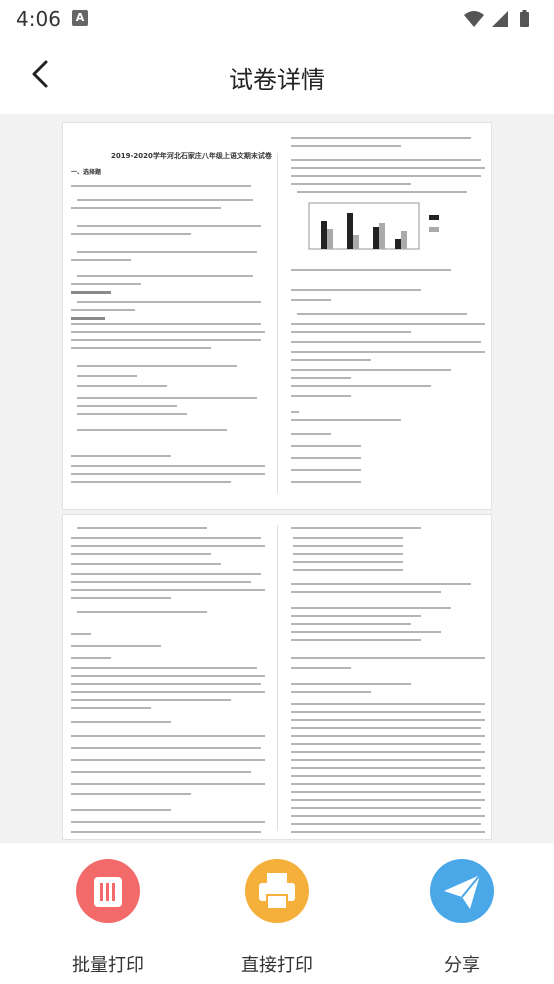 The image size is (554, 984). Describe the element at coordinates (277, 80) in the screenshot. I see `page-title: 试卷详情` at that location.